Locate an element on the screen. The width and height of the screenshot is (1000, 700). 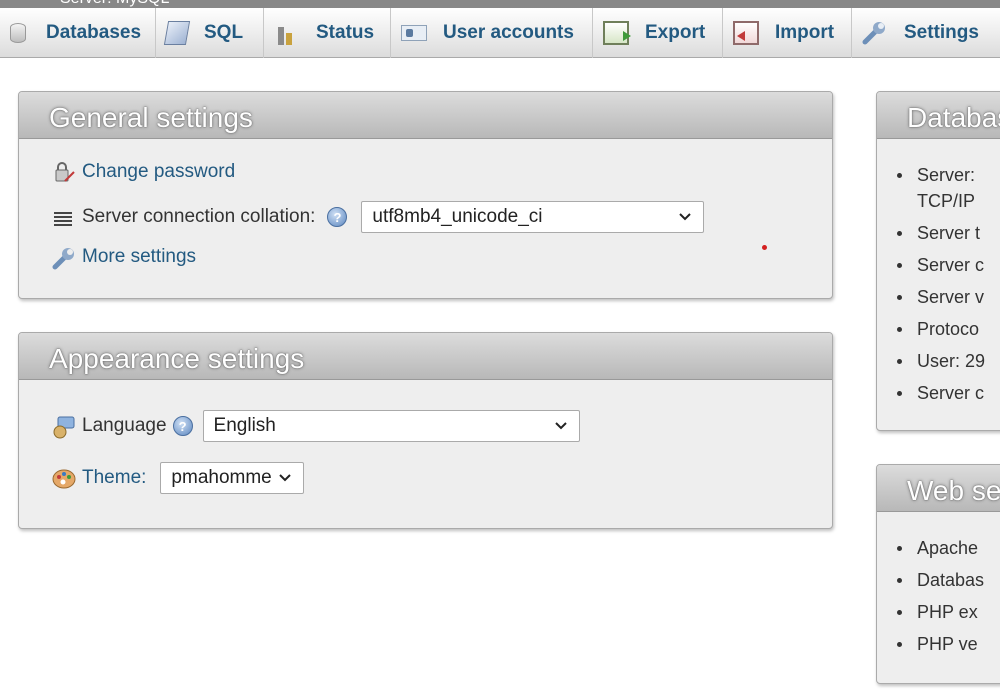
database-icon is located at coordinates (18, 33).